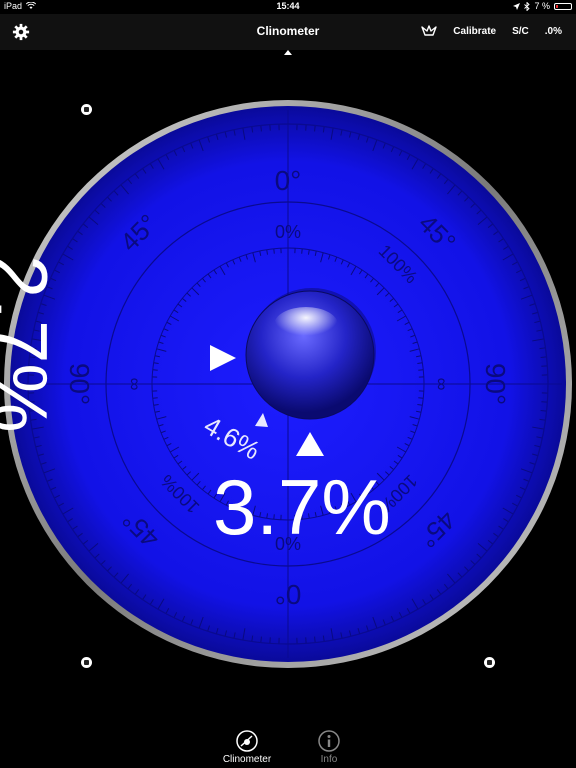  What do you see at coordinates (329, 759) in the screenshot?
I see `tab-info-label: Info` at bounding box center [329, 759].